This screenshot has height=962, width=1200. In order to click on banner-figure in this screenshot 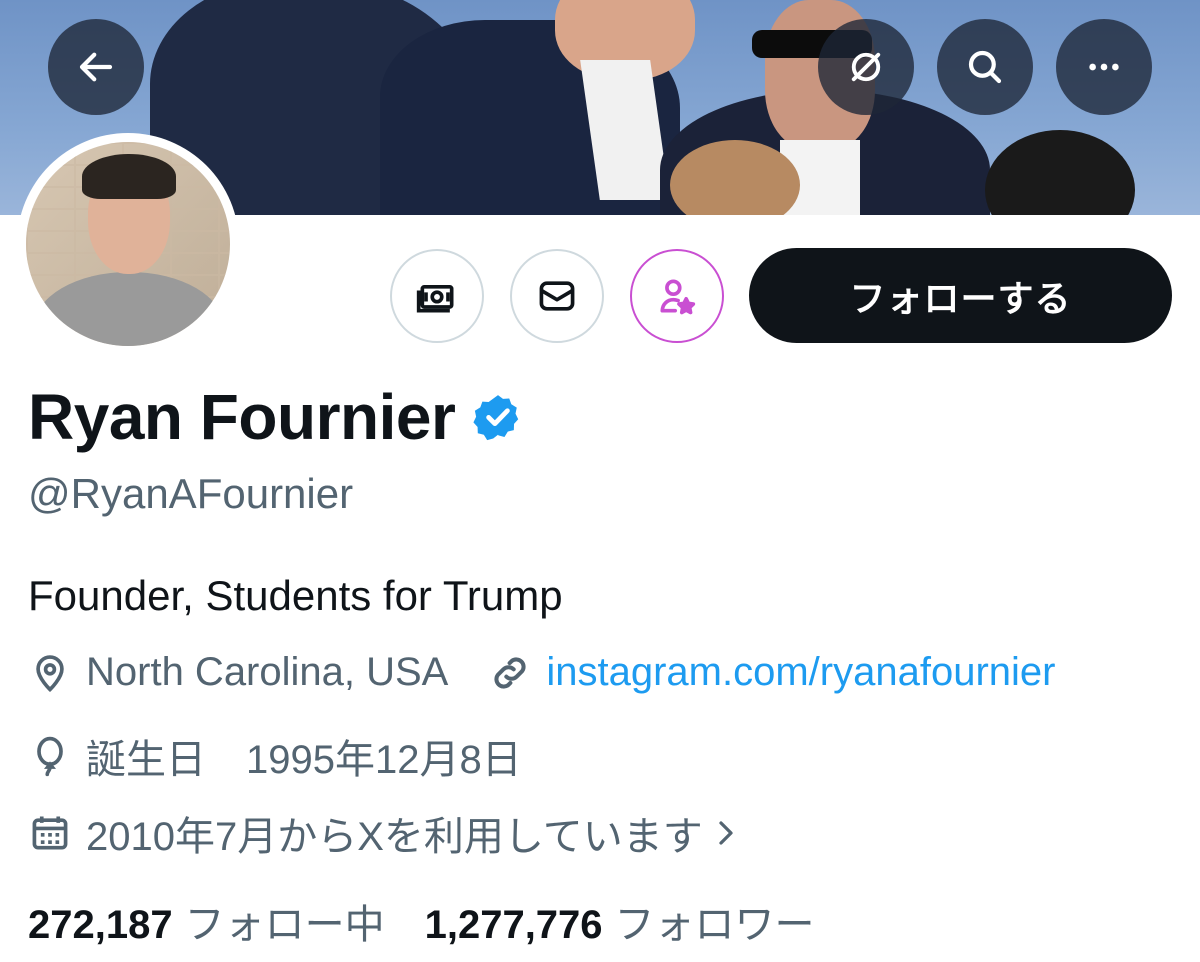, I will do `click(1060, 172)`.